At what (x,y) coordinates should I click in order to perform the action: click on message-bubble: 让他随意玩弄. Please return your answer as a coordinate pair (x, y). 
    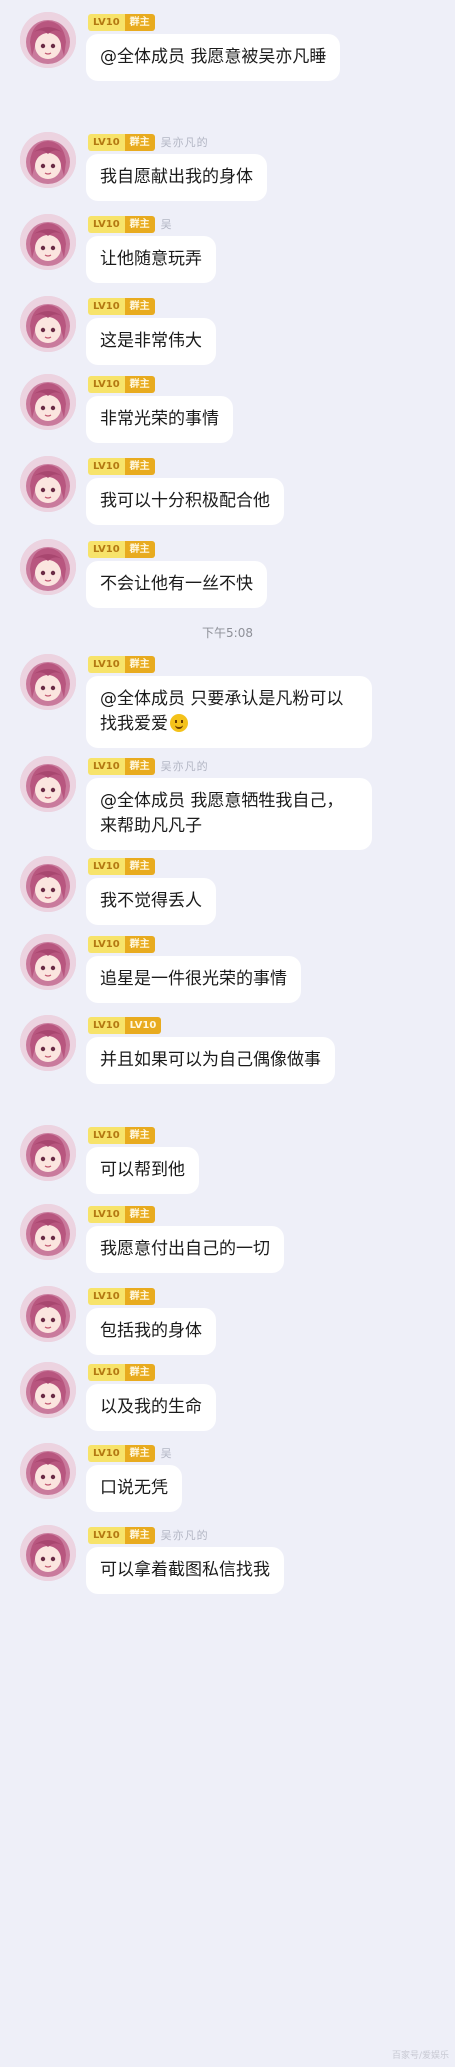
    Looking at the image, I should click on (151, 259).